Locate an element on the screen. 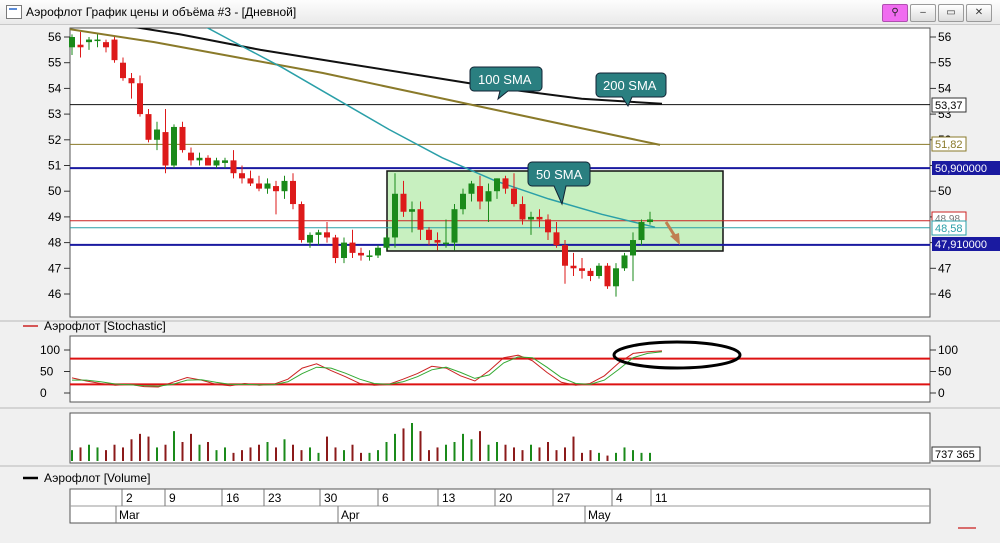 This screenshot has height=543, width=1000. close-button: ✕ is located at coordinates (979, 13).